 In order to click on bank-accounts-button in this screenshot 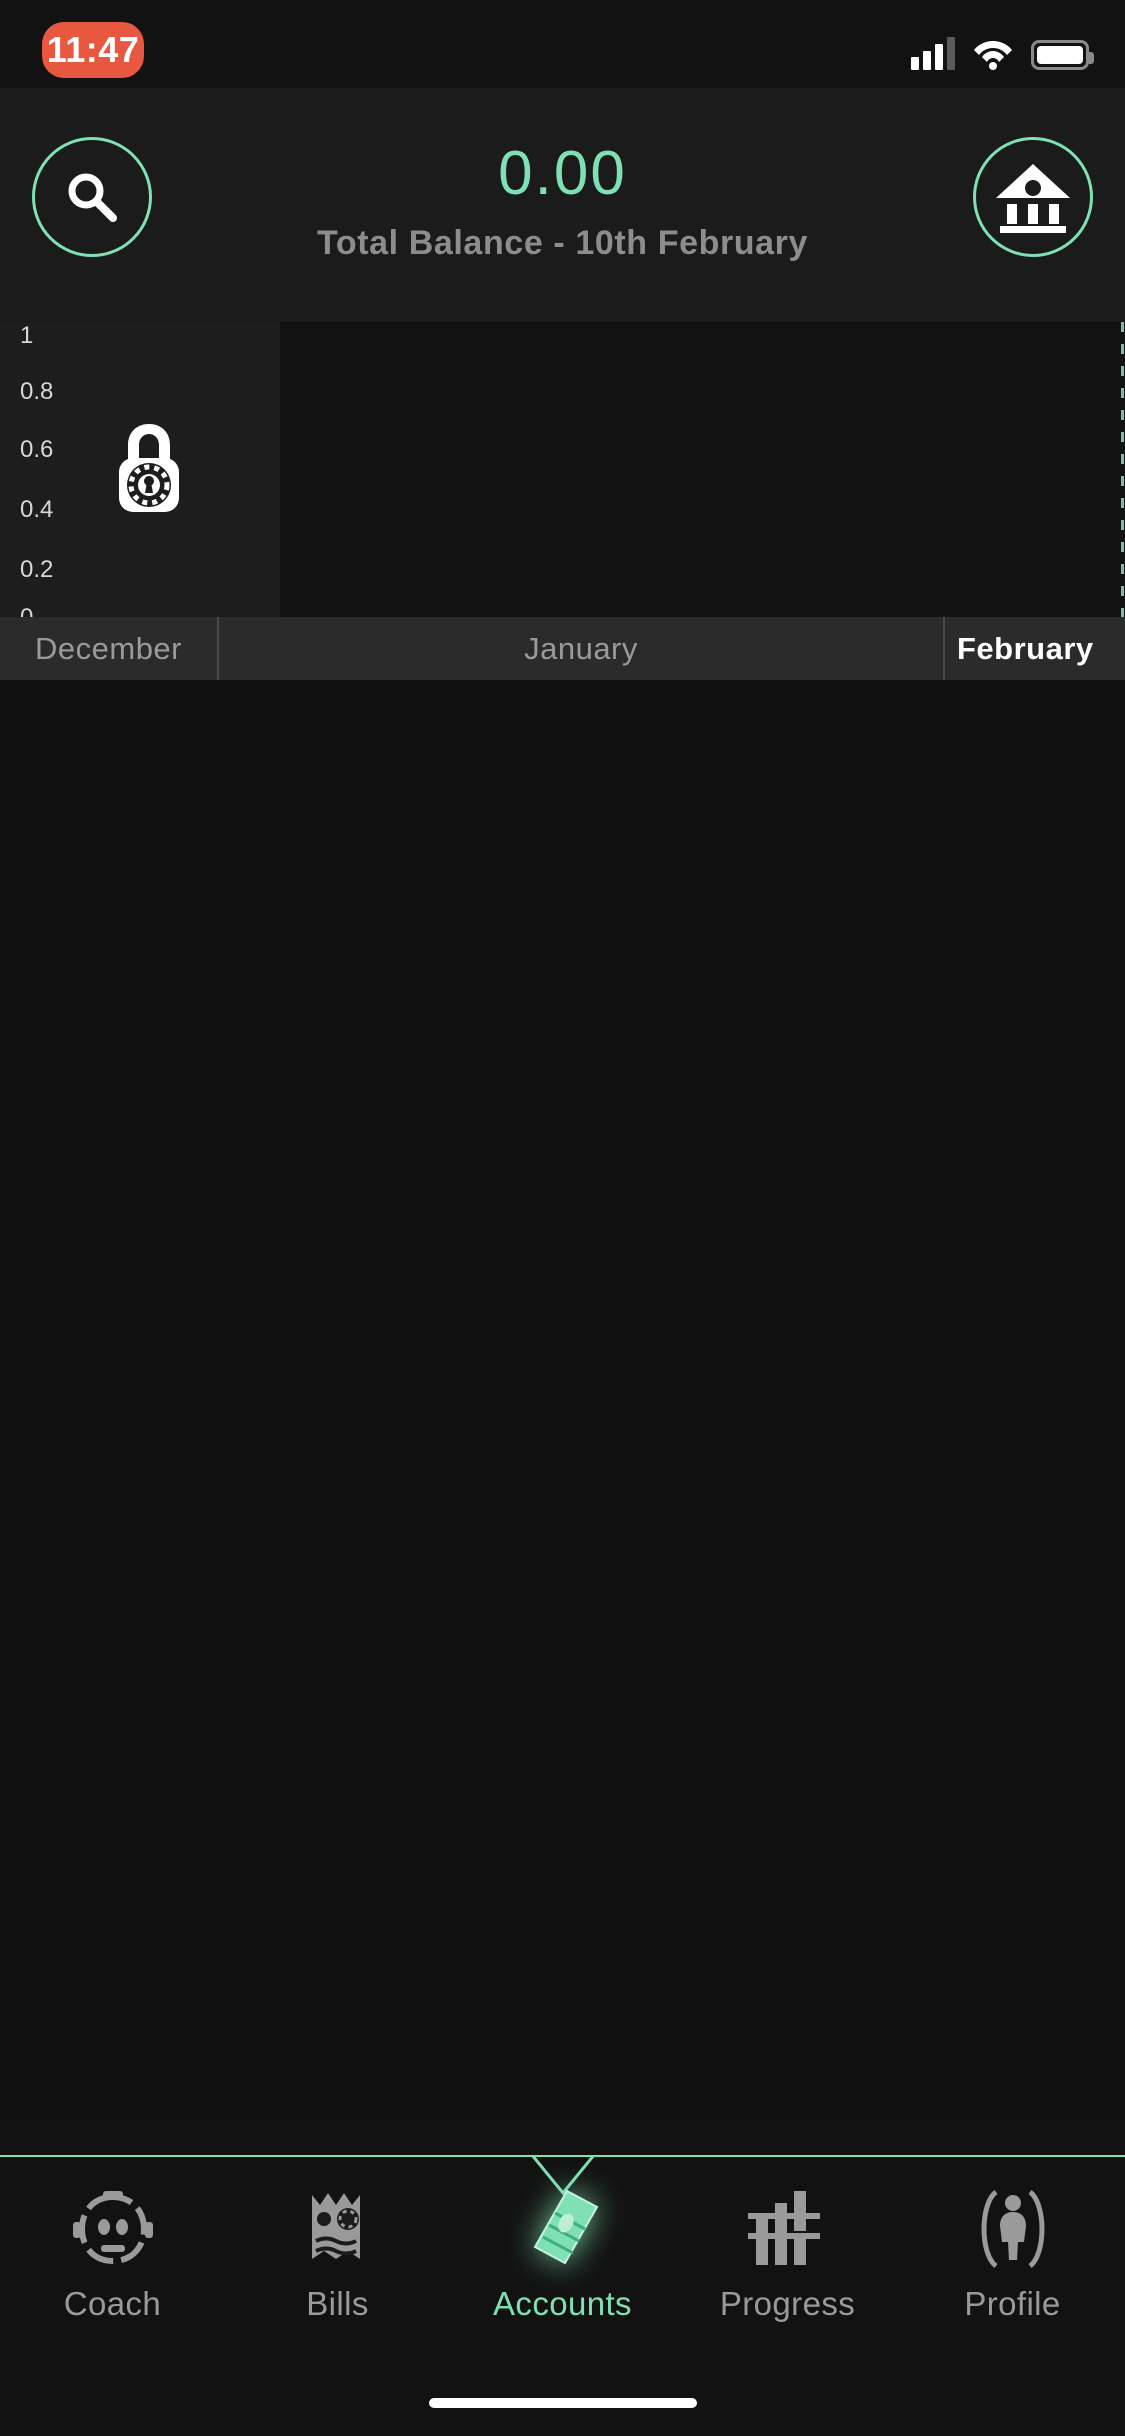, I will do `click(1033, 197)`.